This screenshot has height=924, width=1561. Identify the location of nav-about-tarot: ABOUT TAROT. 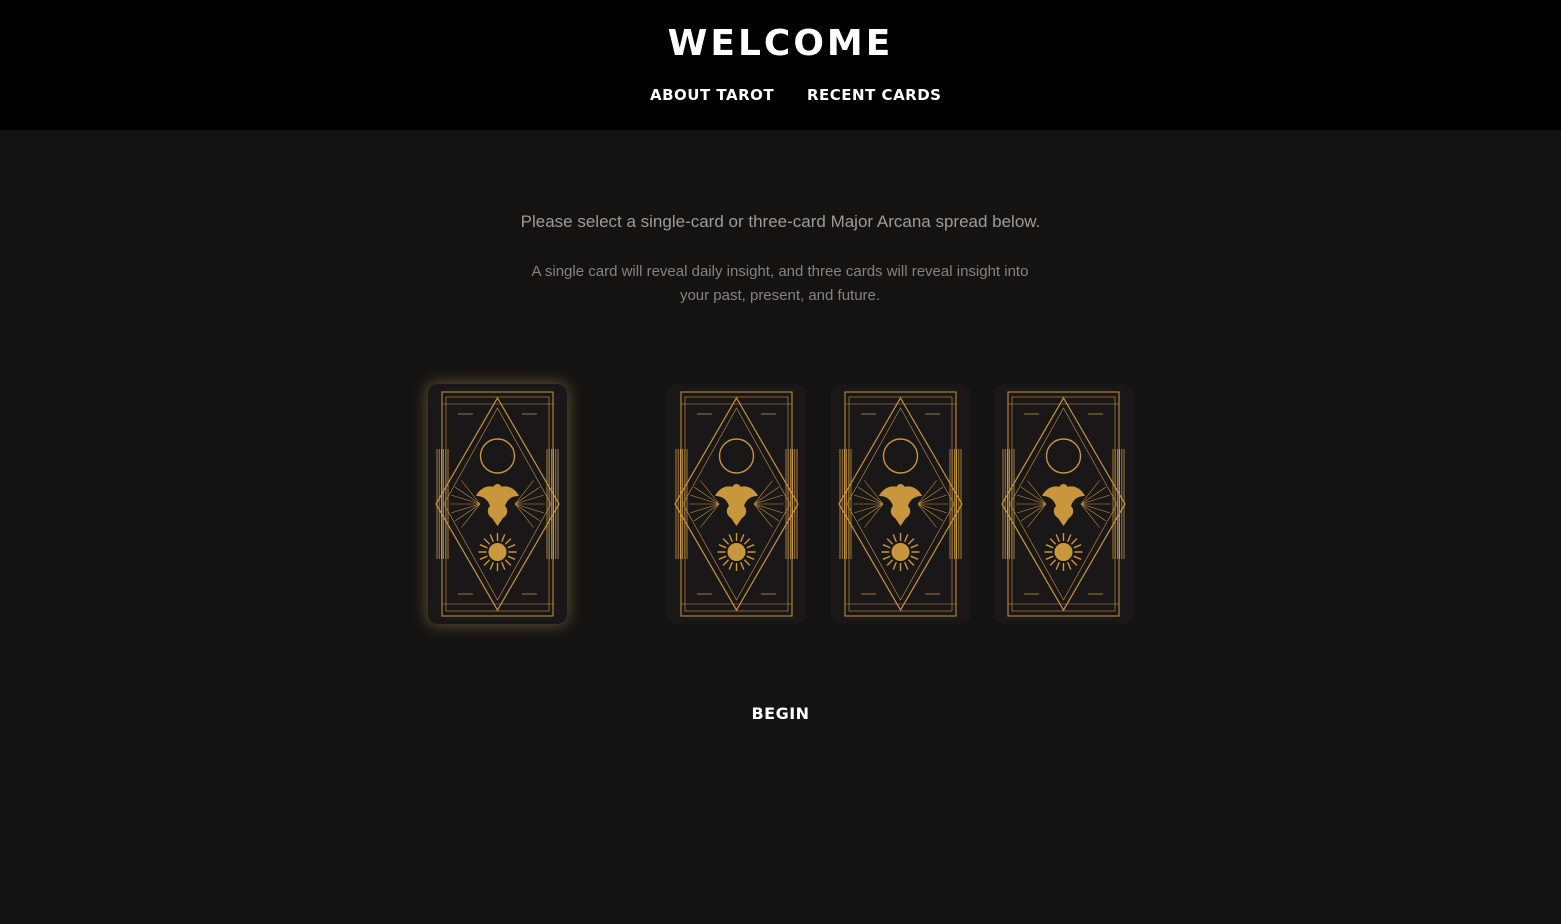
(712, 95).